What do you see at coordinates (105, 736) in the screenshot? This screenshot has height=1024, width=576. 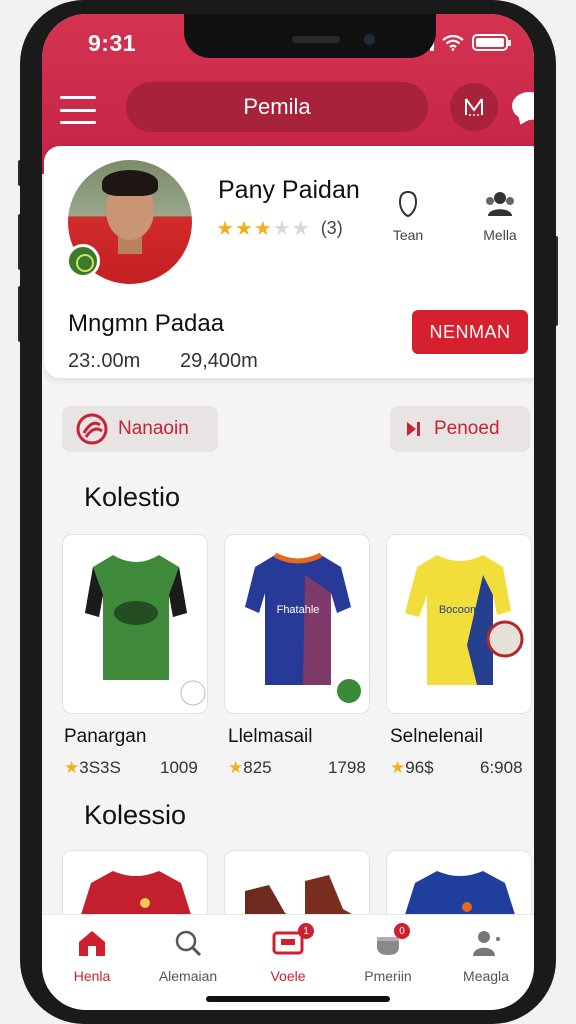 I see `product-title: Panargan` at bounding box center [105, 736].